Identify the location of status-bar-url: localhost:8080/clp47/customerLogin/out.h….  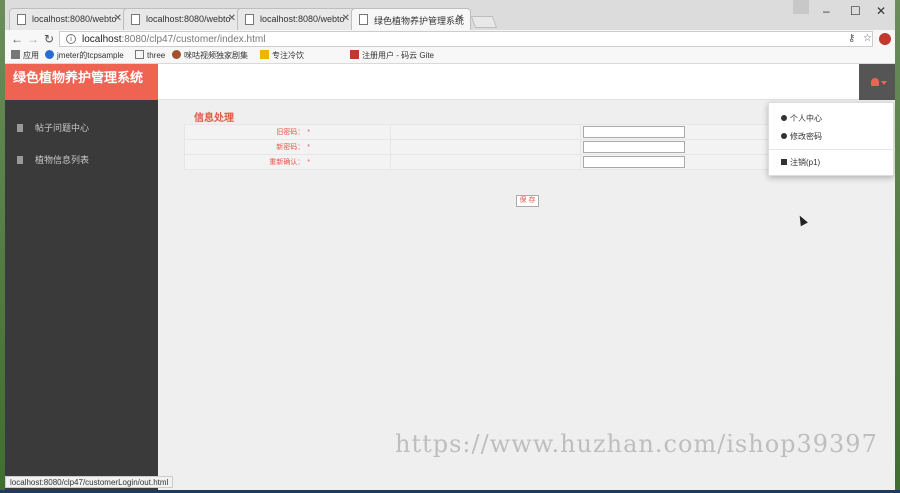
(89, 482).